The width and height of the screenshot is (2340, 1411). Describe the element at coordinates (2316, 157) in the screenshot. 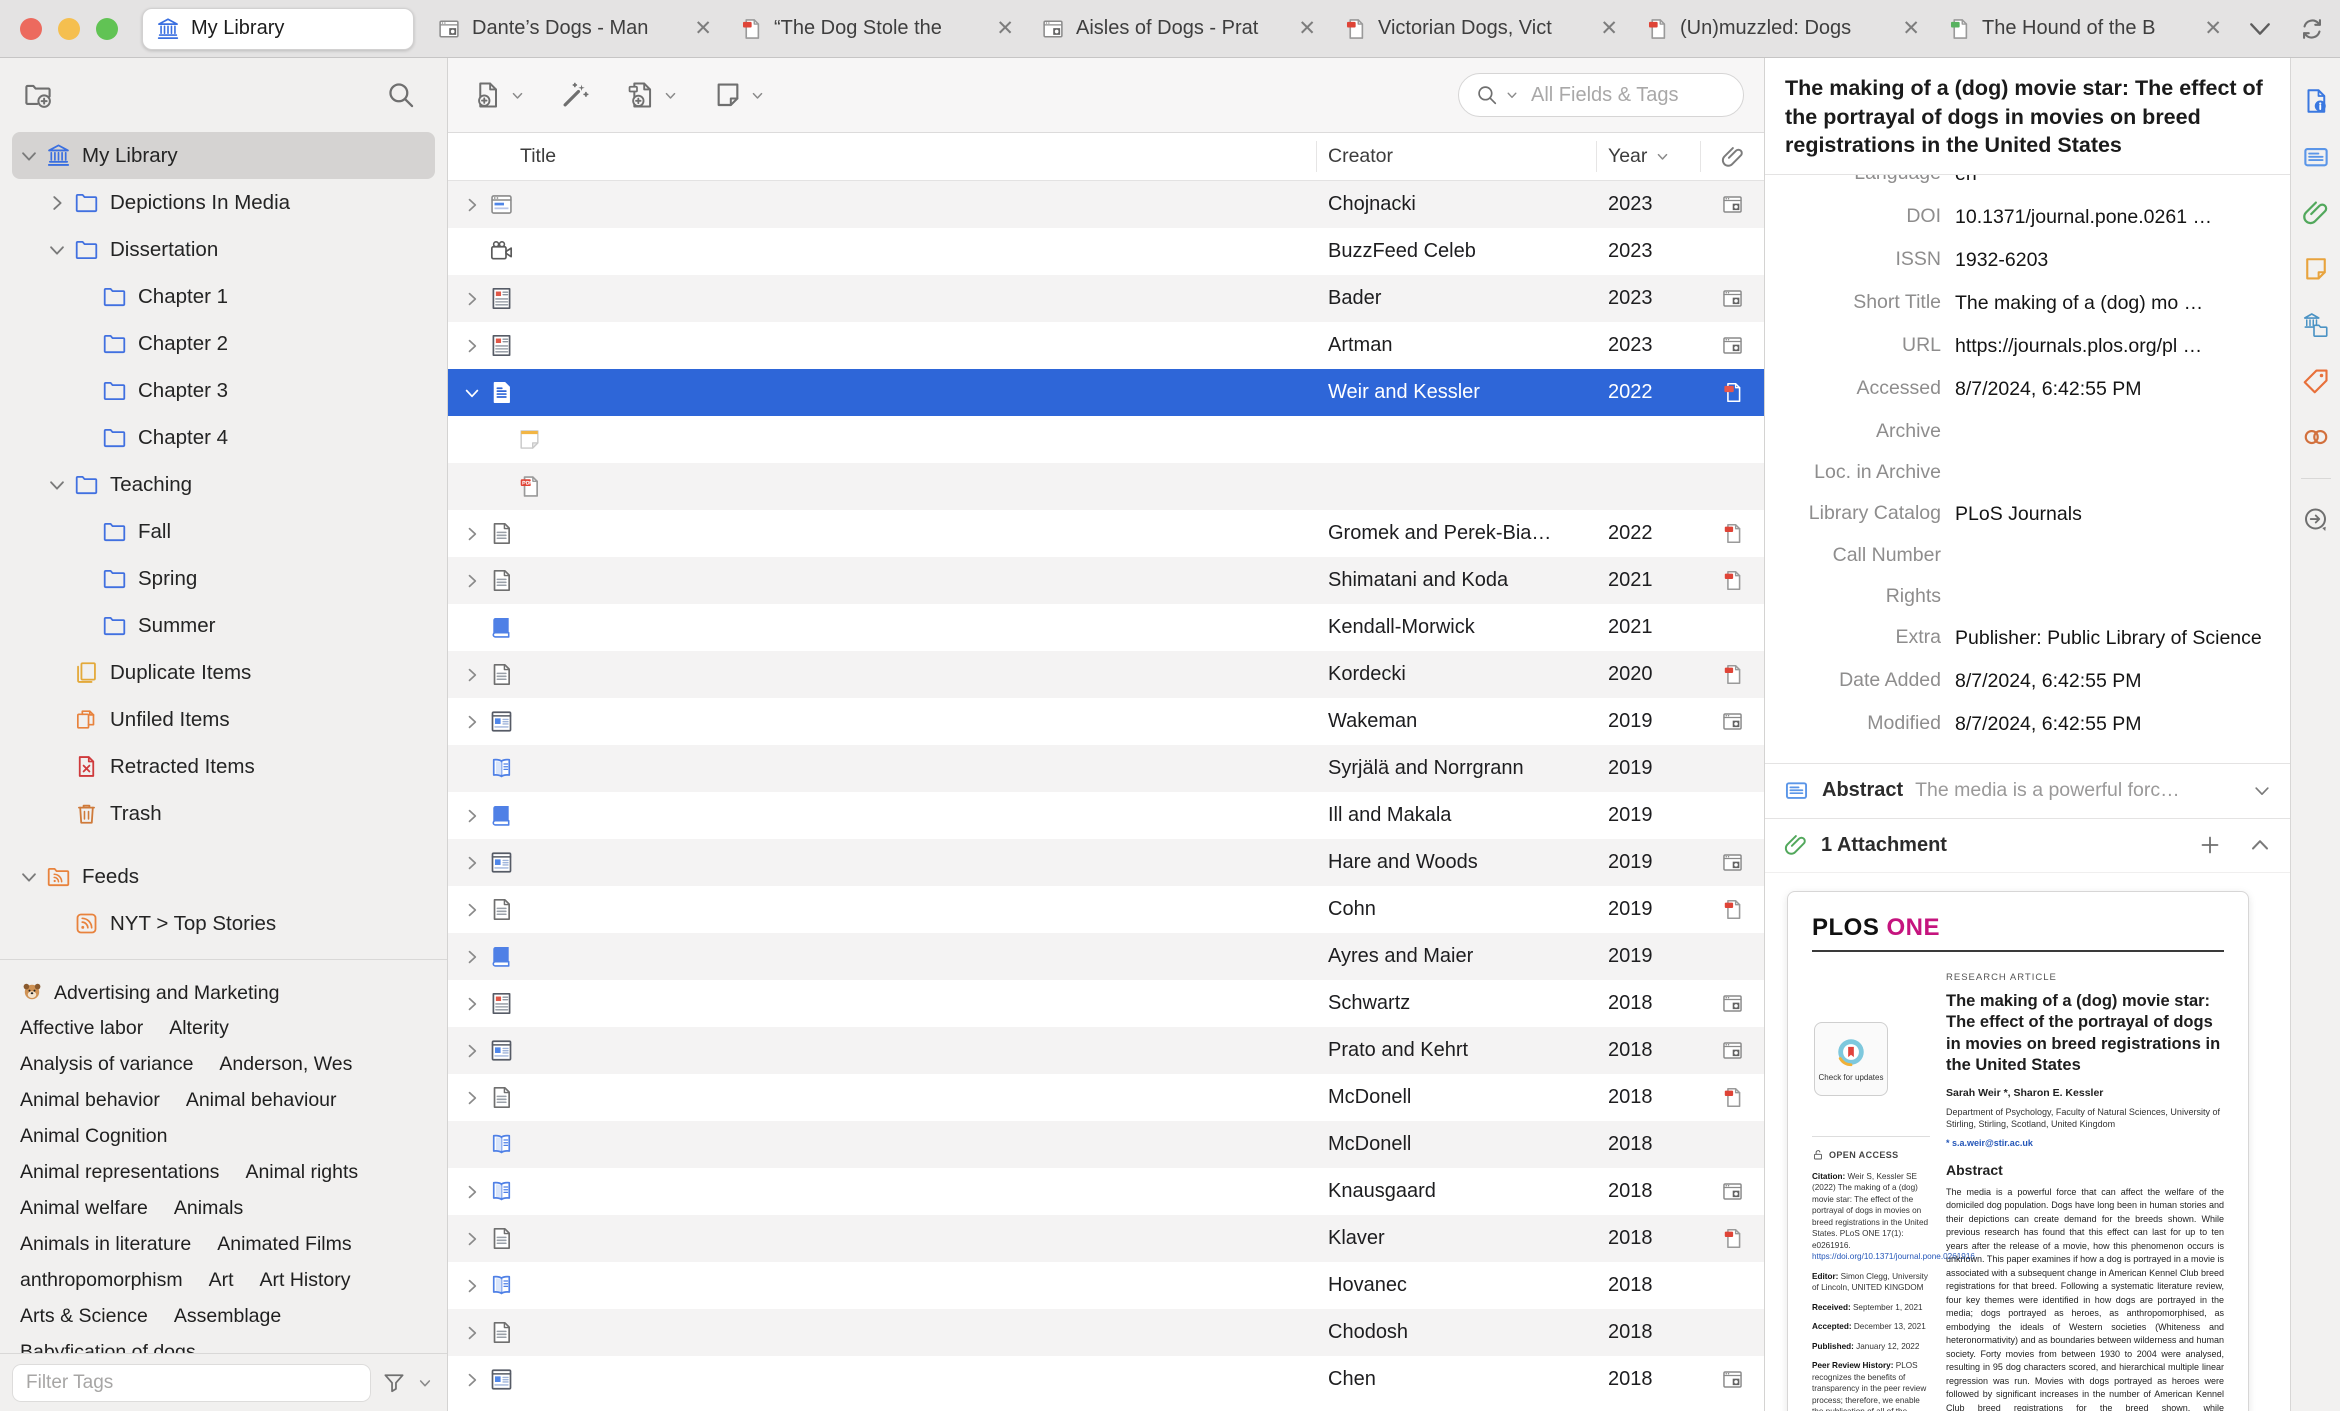

I see `tab-abstract-icon` at that location.